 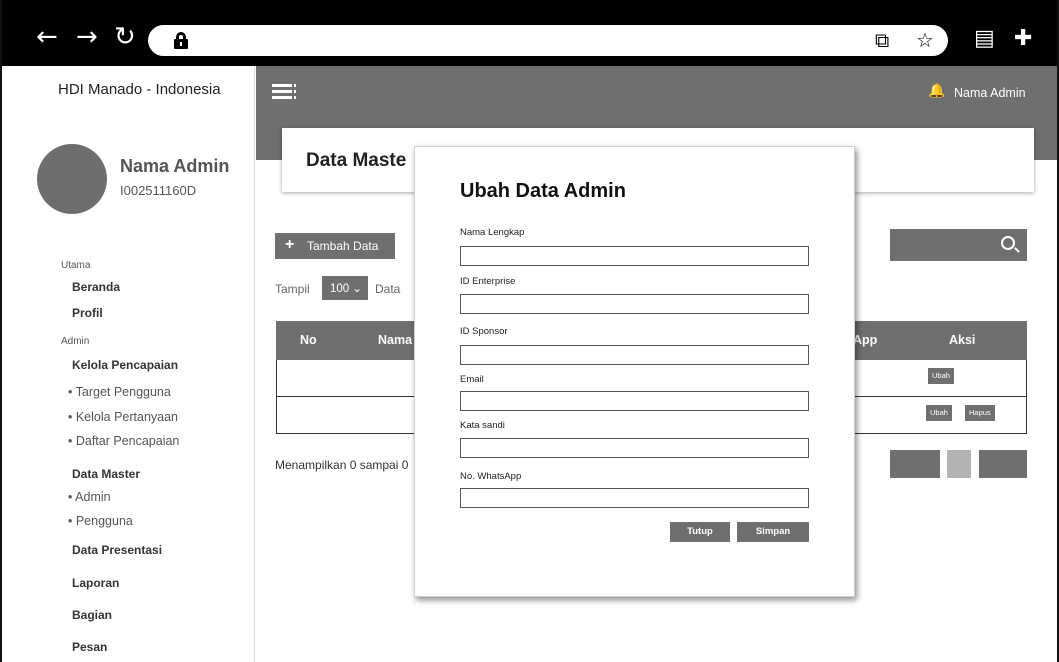 I want to click on column-header-name: Nama, so click(x=395, y=340).